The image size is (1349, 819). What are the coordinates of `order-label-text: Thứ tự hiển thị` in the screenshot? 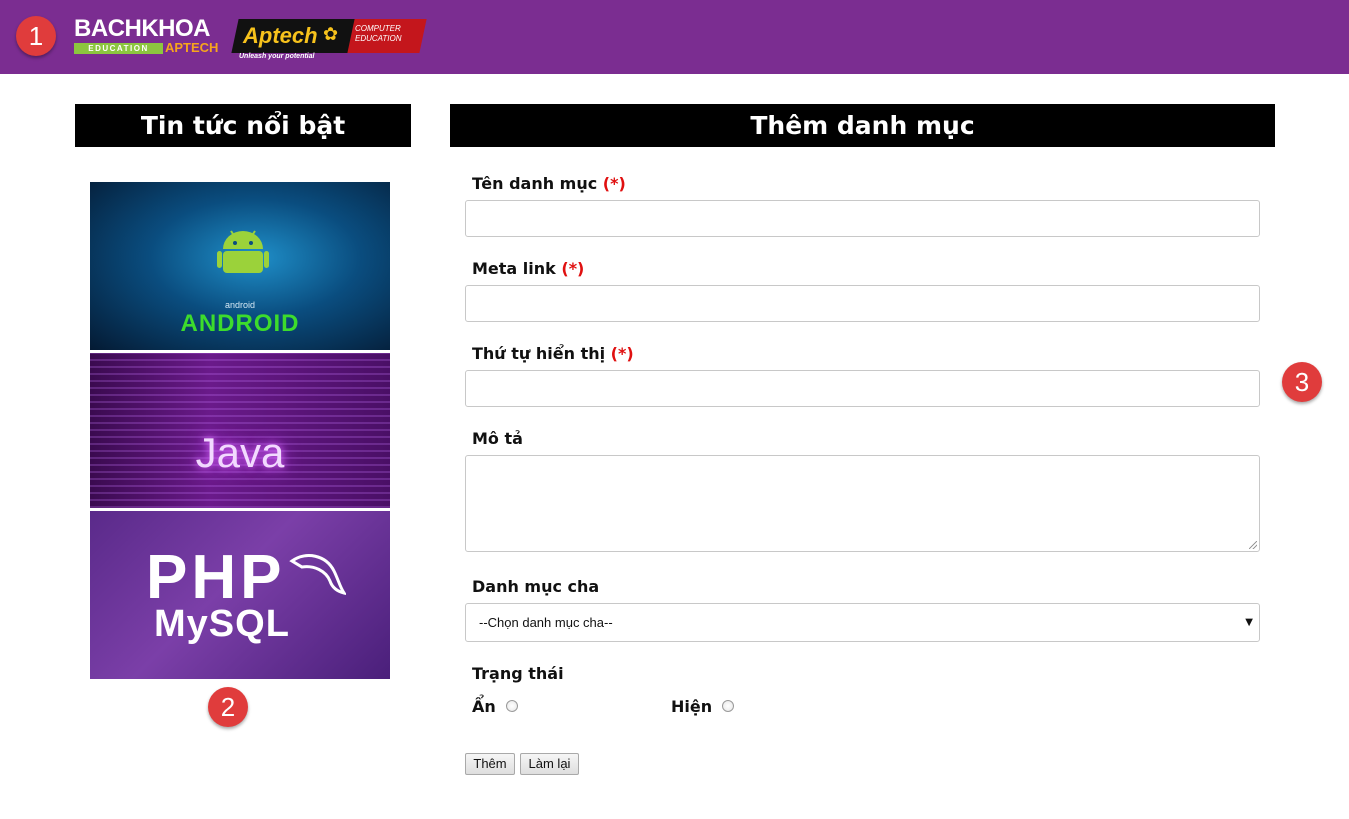 It's located at (539, 353).